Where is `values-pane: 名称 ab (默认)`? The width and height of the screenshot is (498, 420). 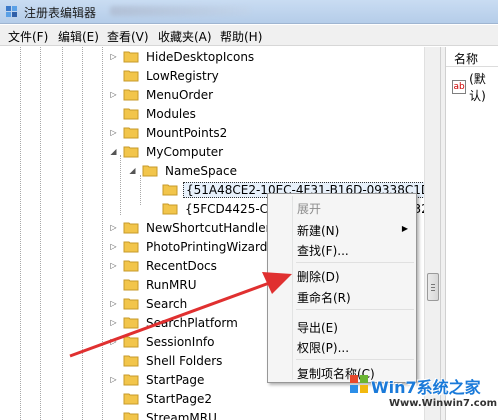 values-pane: 名称 ab (默认) is located at coordinates (472, 233).